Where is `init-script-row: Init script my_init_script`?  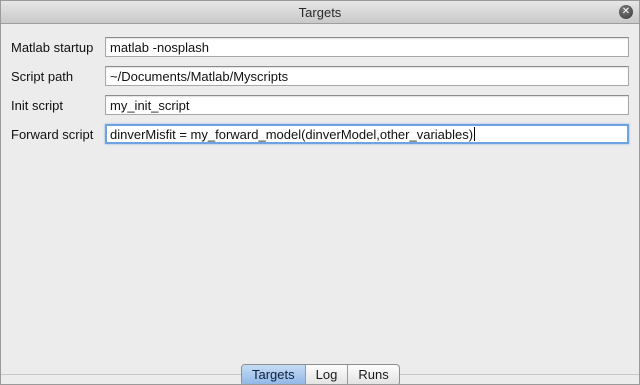
init-script-row: Init script my_init_script is located at coordinates (320, 106).